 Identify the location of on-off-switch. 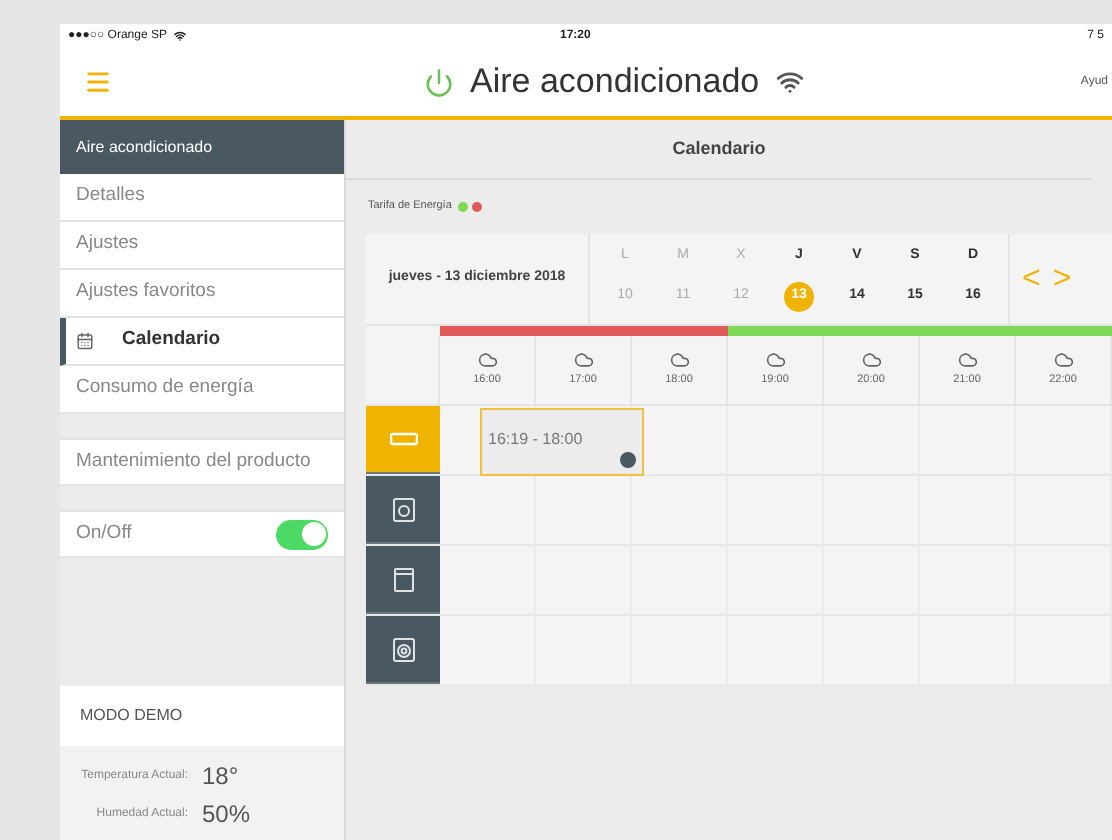
(302, 534).